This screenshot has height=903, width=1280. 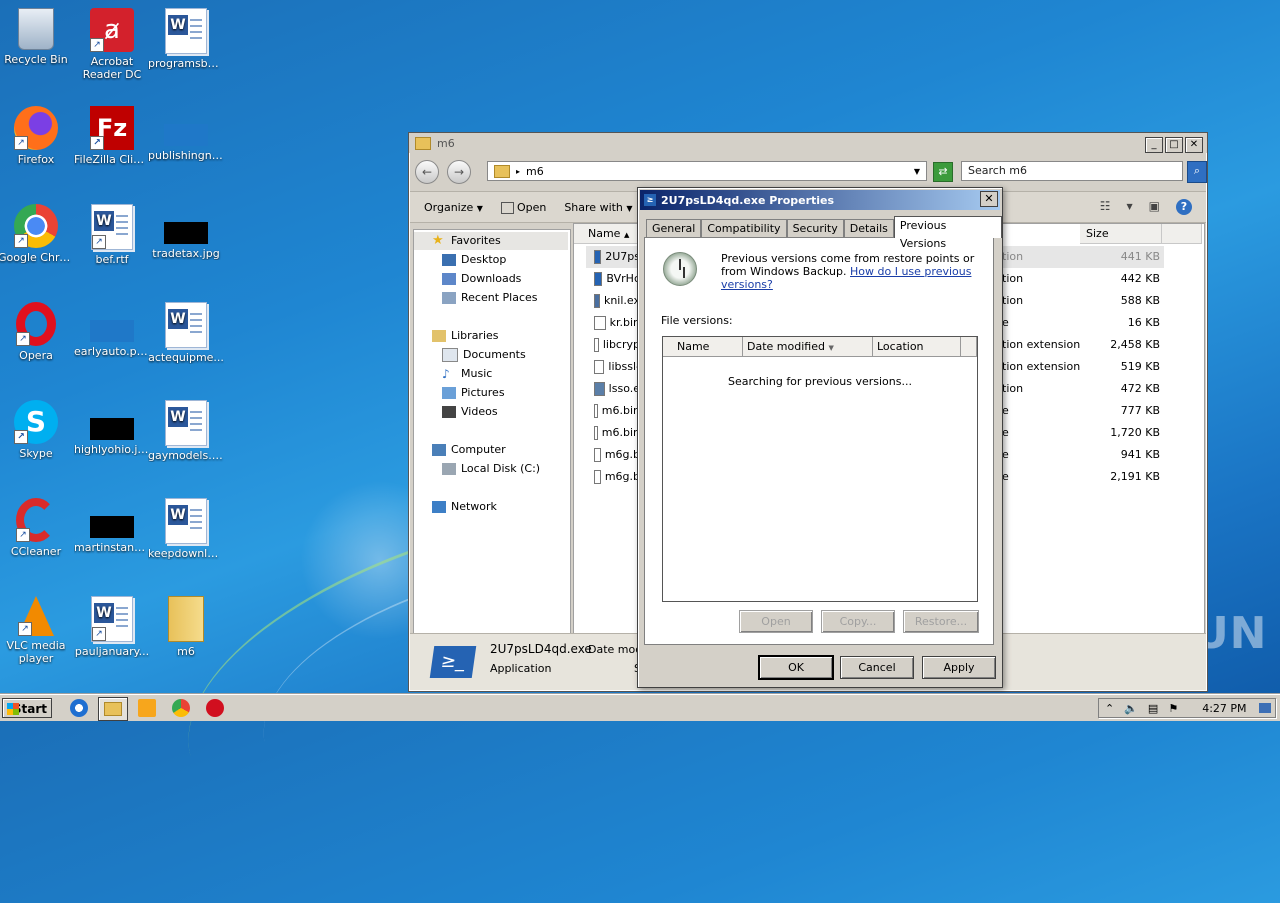 I want to click on warning-app-icon, so click(x=215, y=708).